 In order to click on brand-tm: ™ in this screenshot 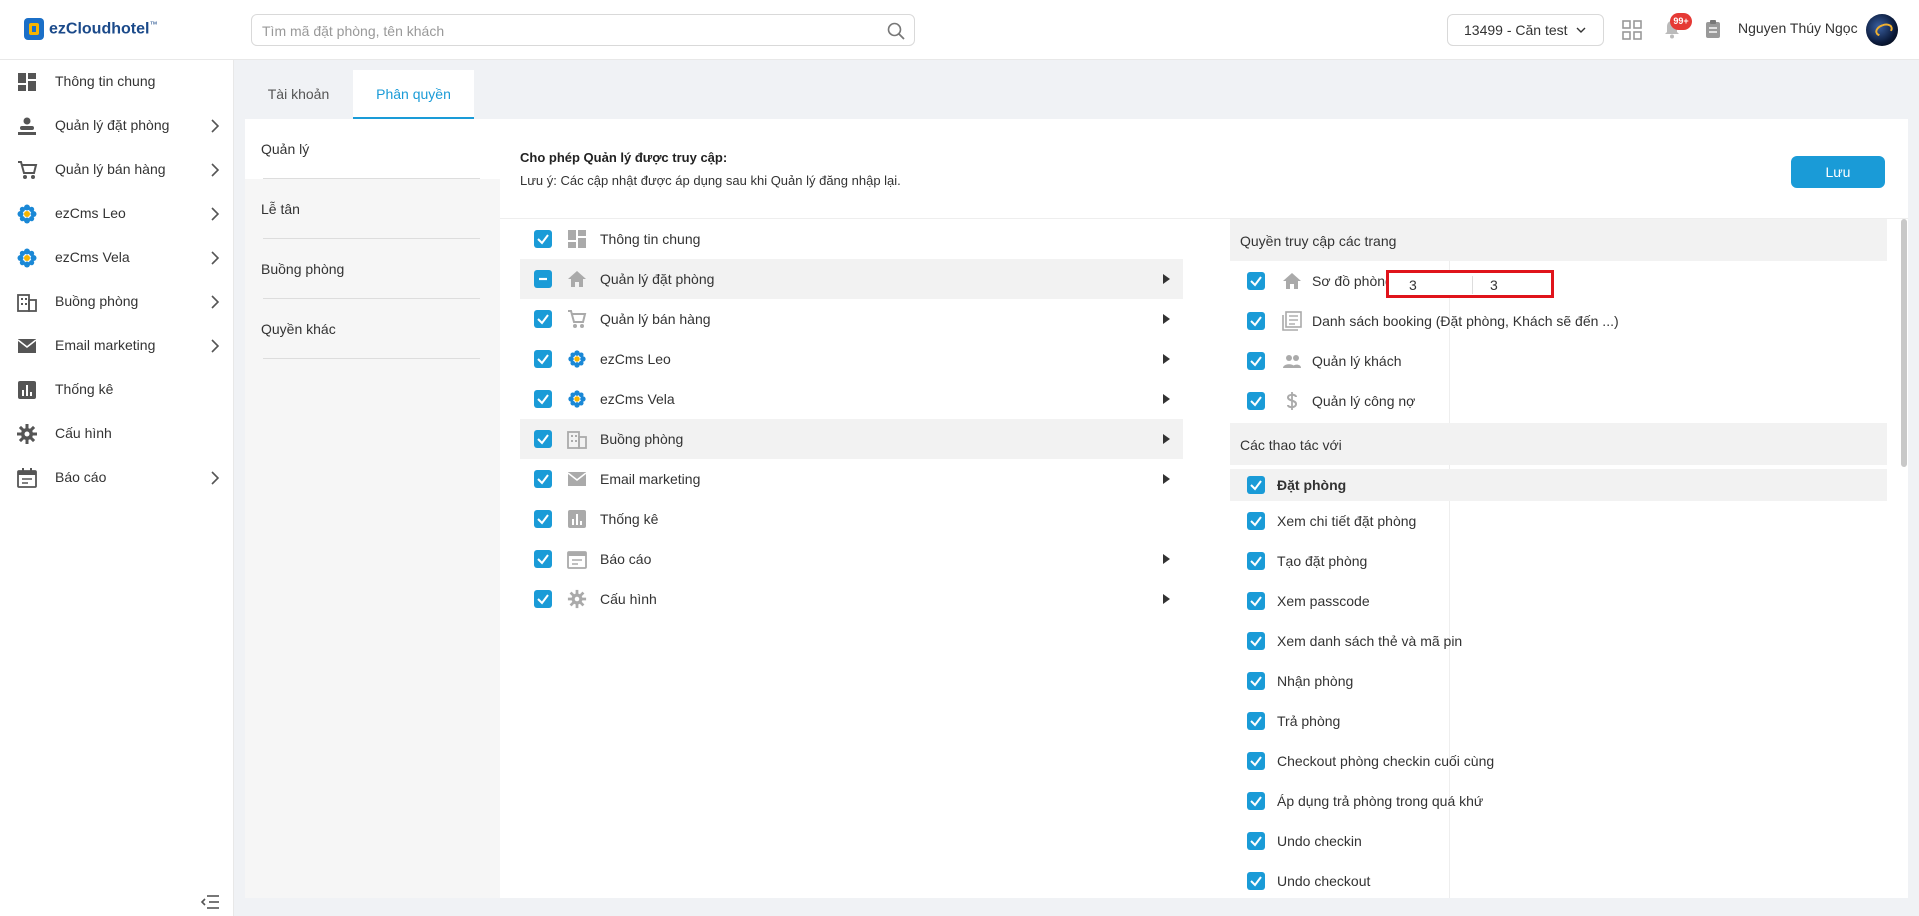, I will do `click(153, 24)`.